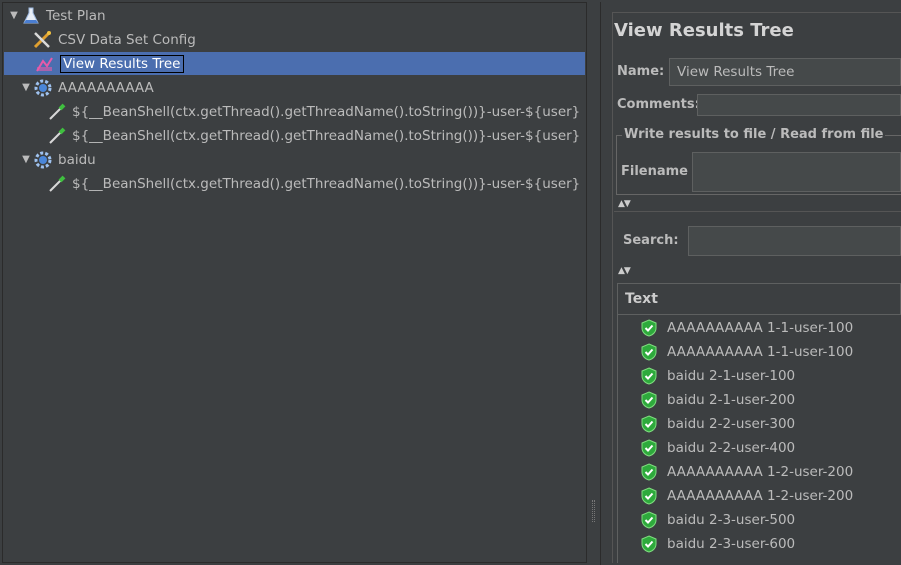 This screenshot has height=565, width=901. I want to click on result-sample-item: baidu 2-1-user-100, so click(717, 376).